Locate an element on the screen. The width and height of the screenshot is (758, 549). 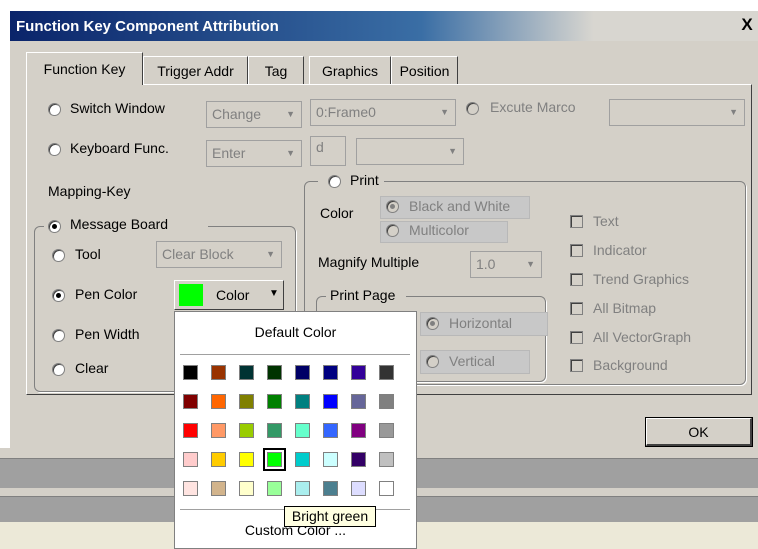
print-radio is located at coordinates (334, 181).